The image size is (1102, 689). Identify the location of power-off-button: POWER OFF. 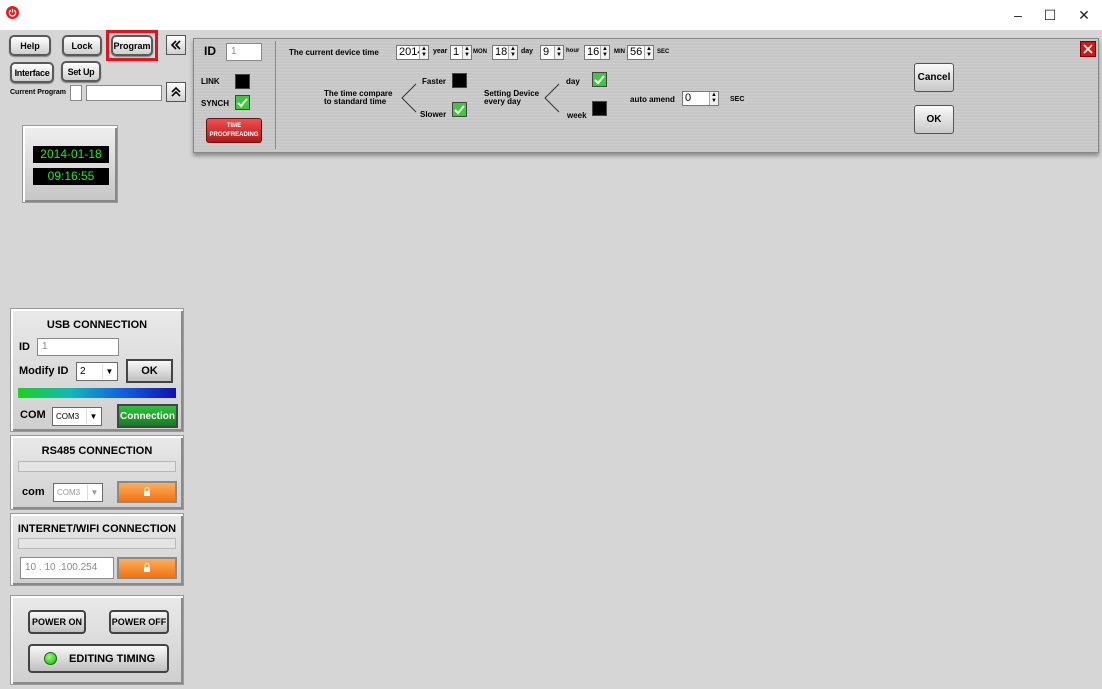
(139, 622).